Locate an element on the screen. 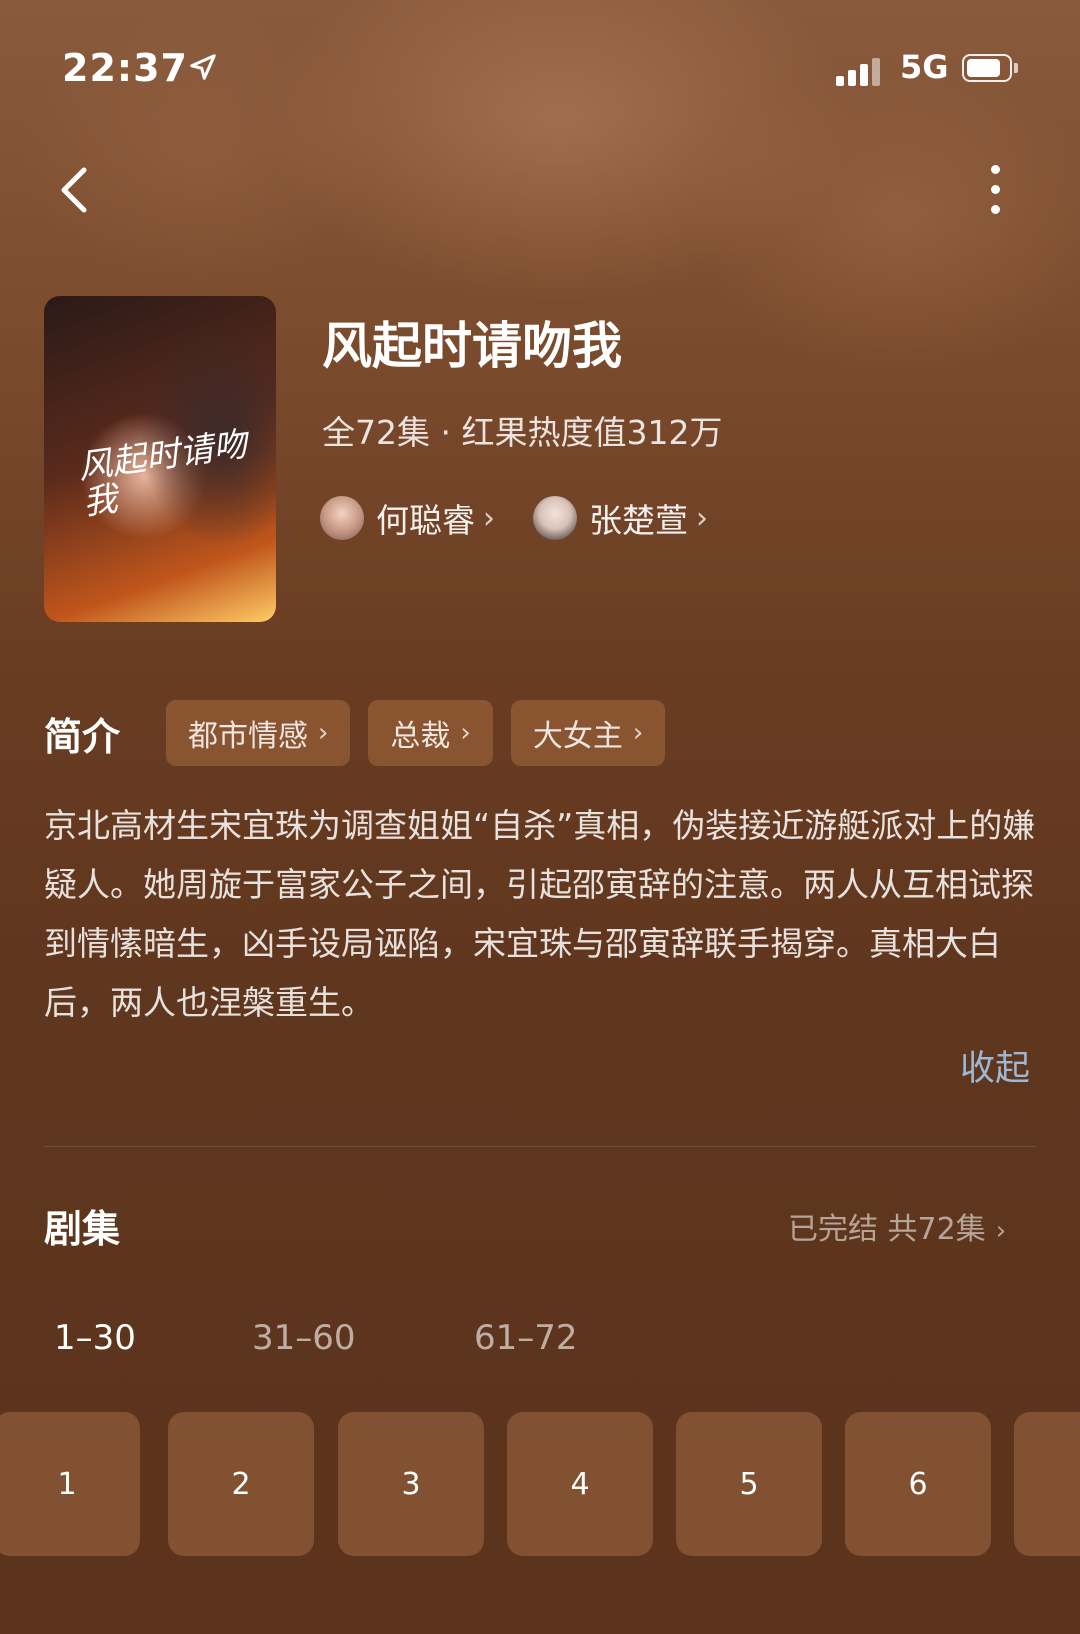  back-button is located at coordinates (75, 190).